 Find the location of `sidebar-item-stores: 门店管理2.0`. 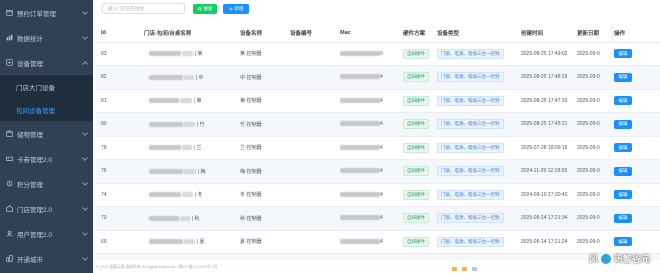

sidebar-item-stores: 门店管理2.0 is located at coordinates (46, 208).